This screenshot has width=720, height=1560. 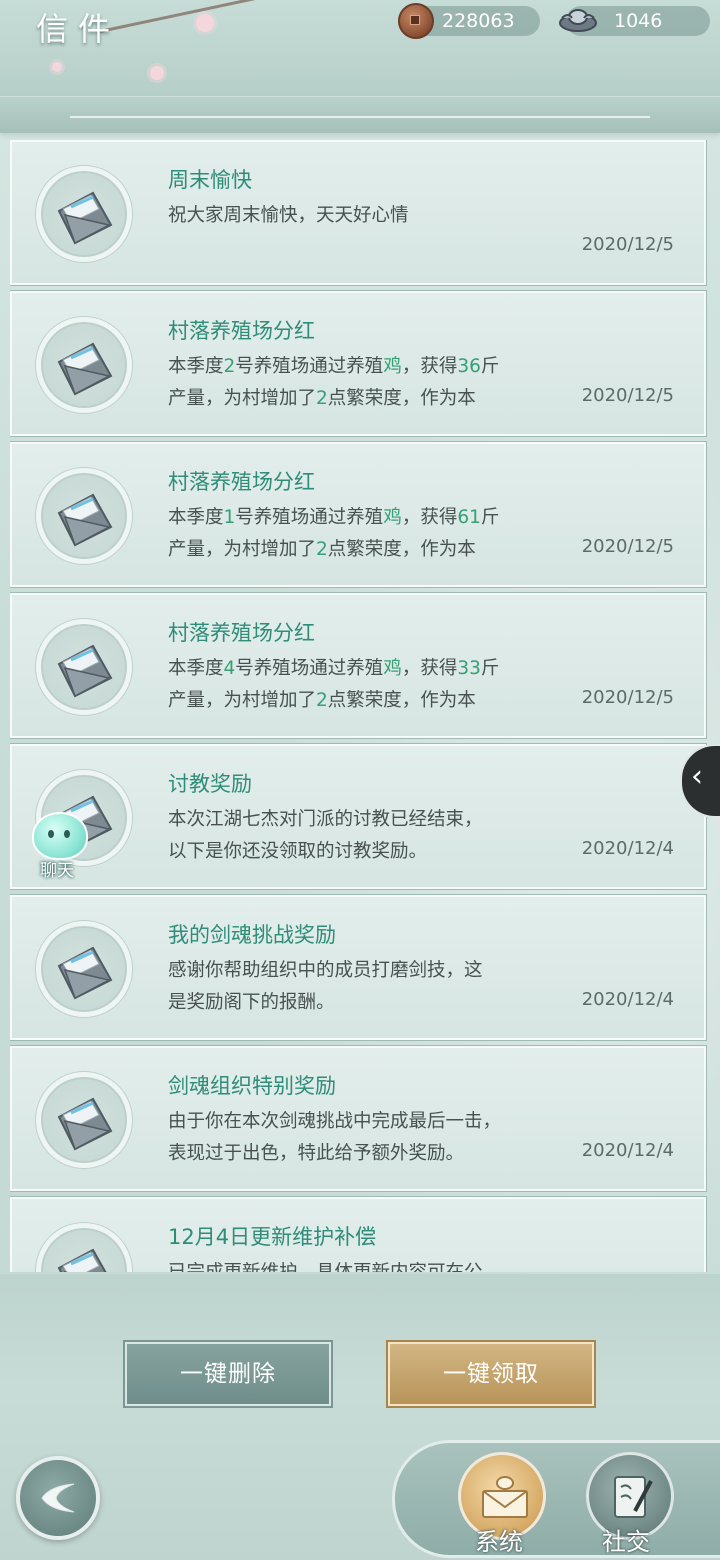 What do you see at coordinates (57, 871) in the screenshot?
I see `chat-label: 聊天` at bounding box center [57, 871].